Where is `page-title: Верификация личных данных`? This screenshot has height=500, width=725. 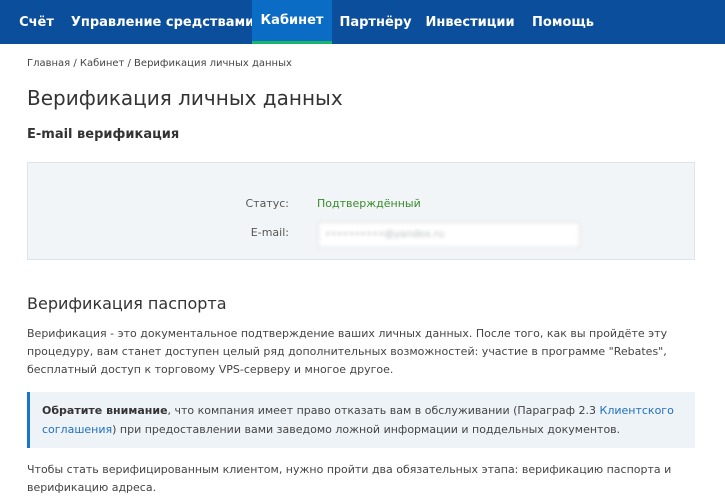
page-title: Верификация личных данных is located at coordinates (185, 98).